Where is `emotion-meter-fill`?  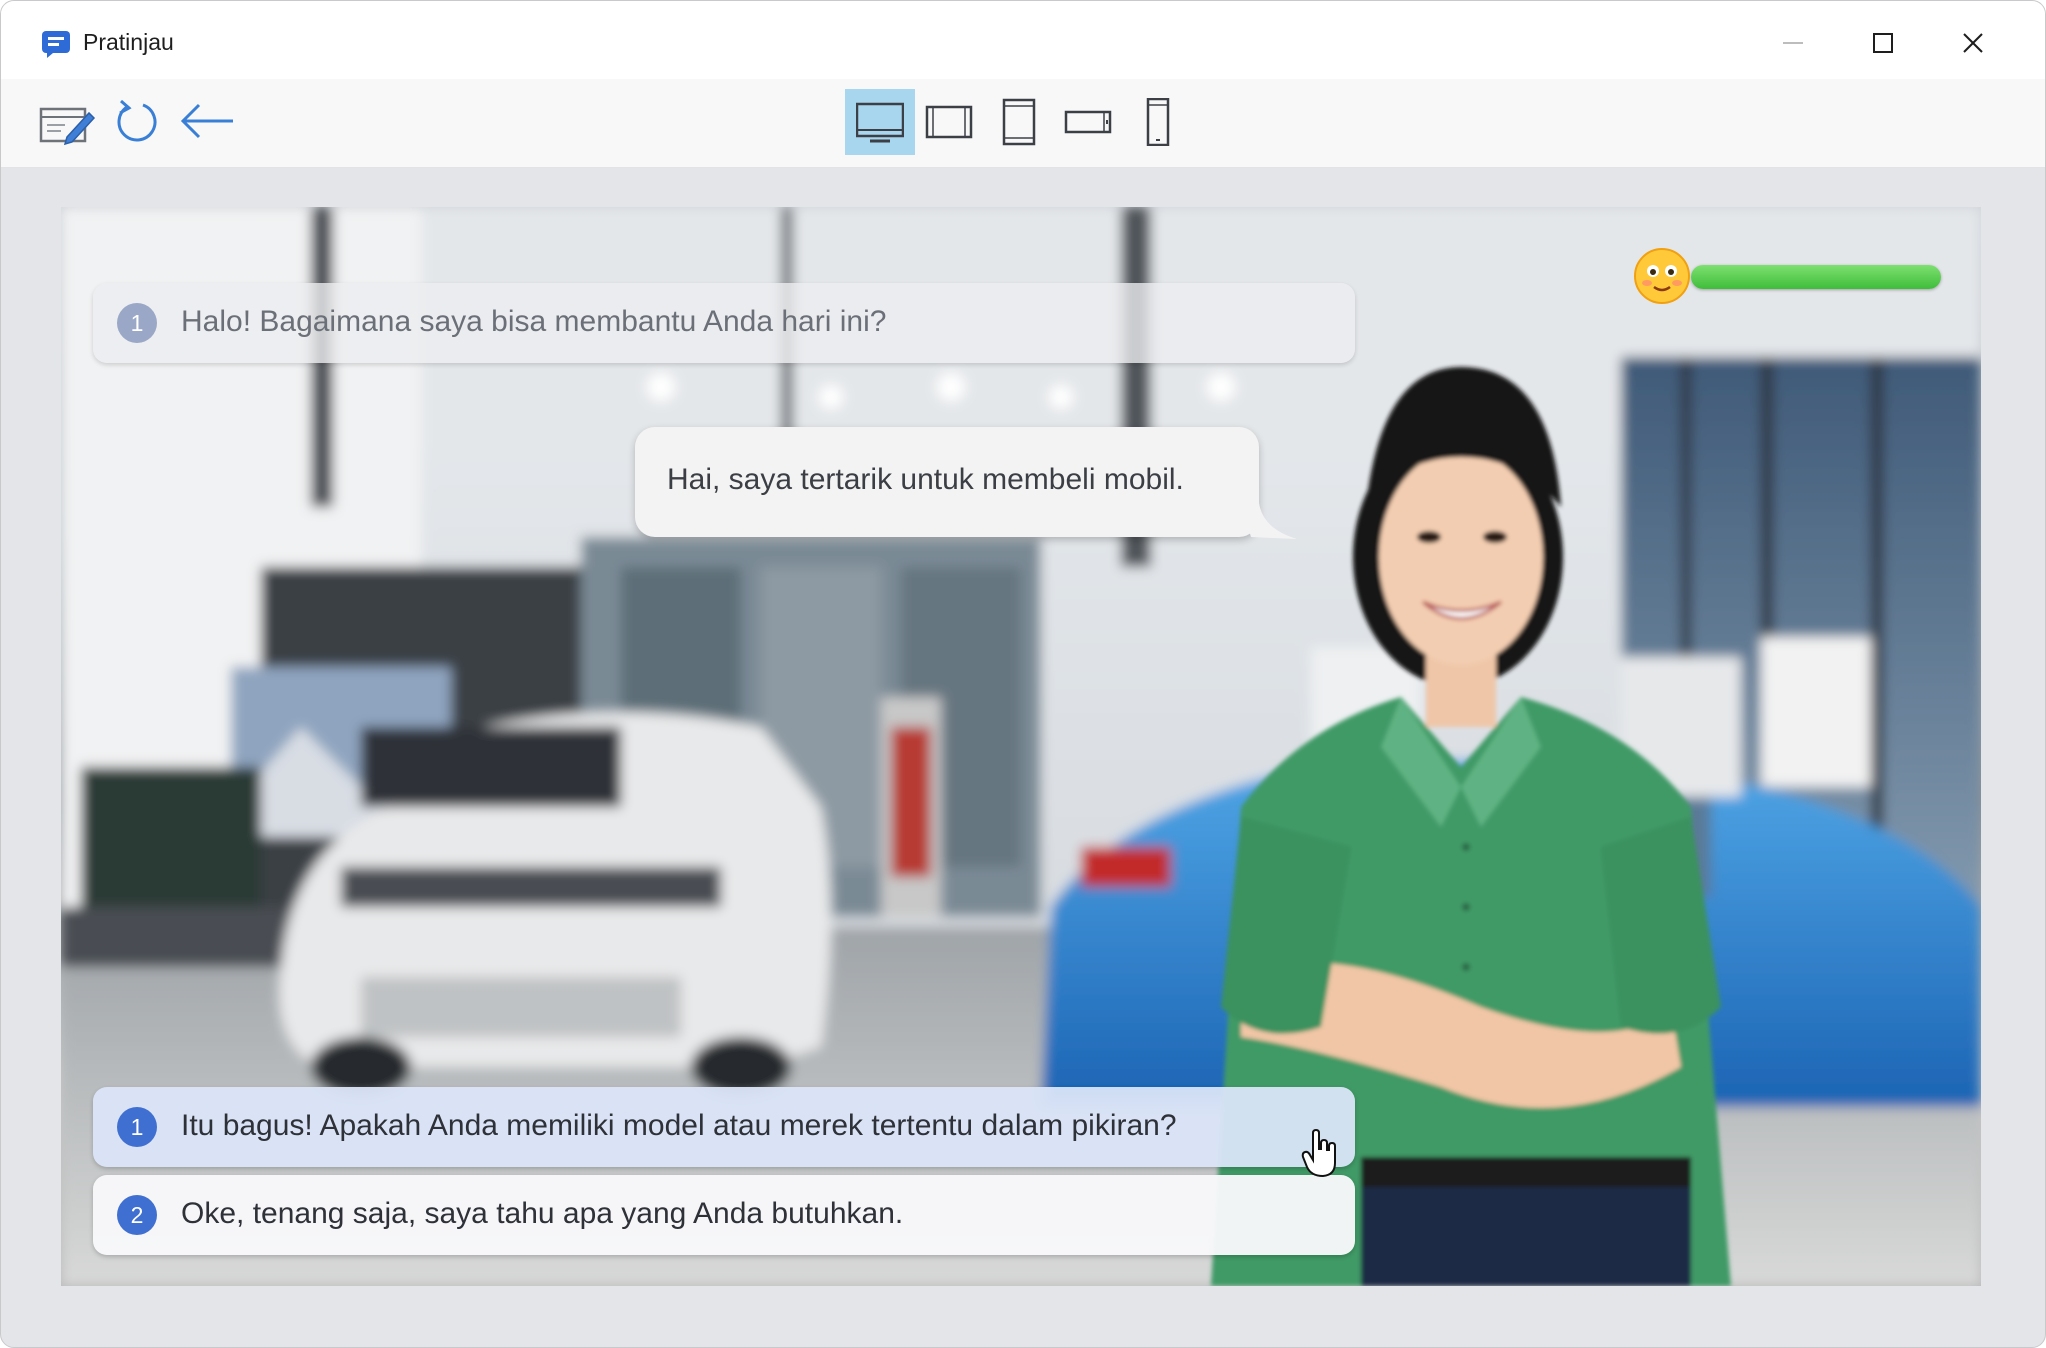
emotion-meter-fill is located at coordinates (1816, 277).